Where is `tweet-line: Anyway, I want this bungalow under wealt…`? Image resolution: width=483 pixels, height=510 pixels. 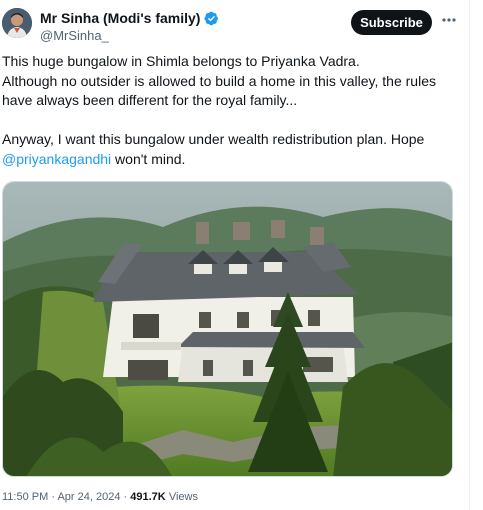 tweet-line: Anyway, I want this bungalow under wealt… is located at coordinates (229, 149).